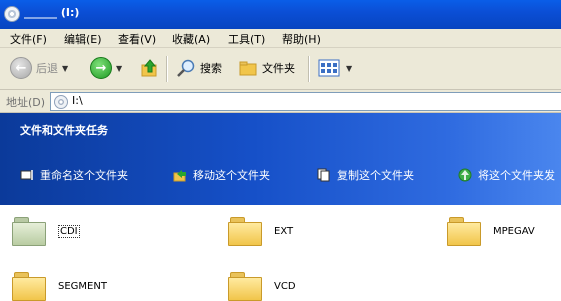  I want to click on task-label: 将这个文件夹发, so click(516, 175).